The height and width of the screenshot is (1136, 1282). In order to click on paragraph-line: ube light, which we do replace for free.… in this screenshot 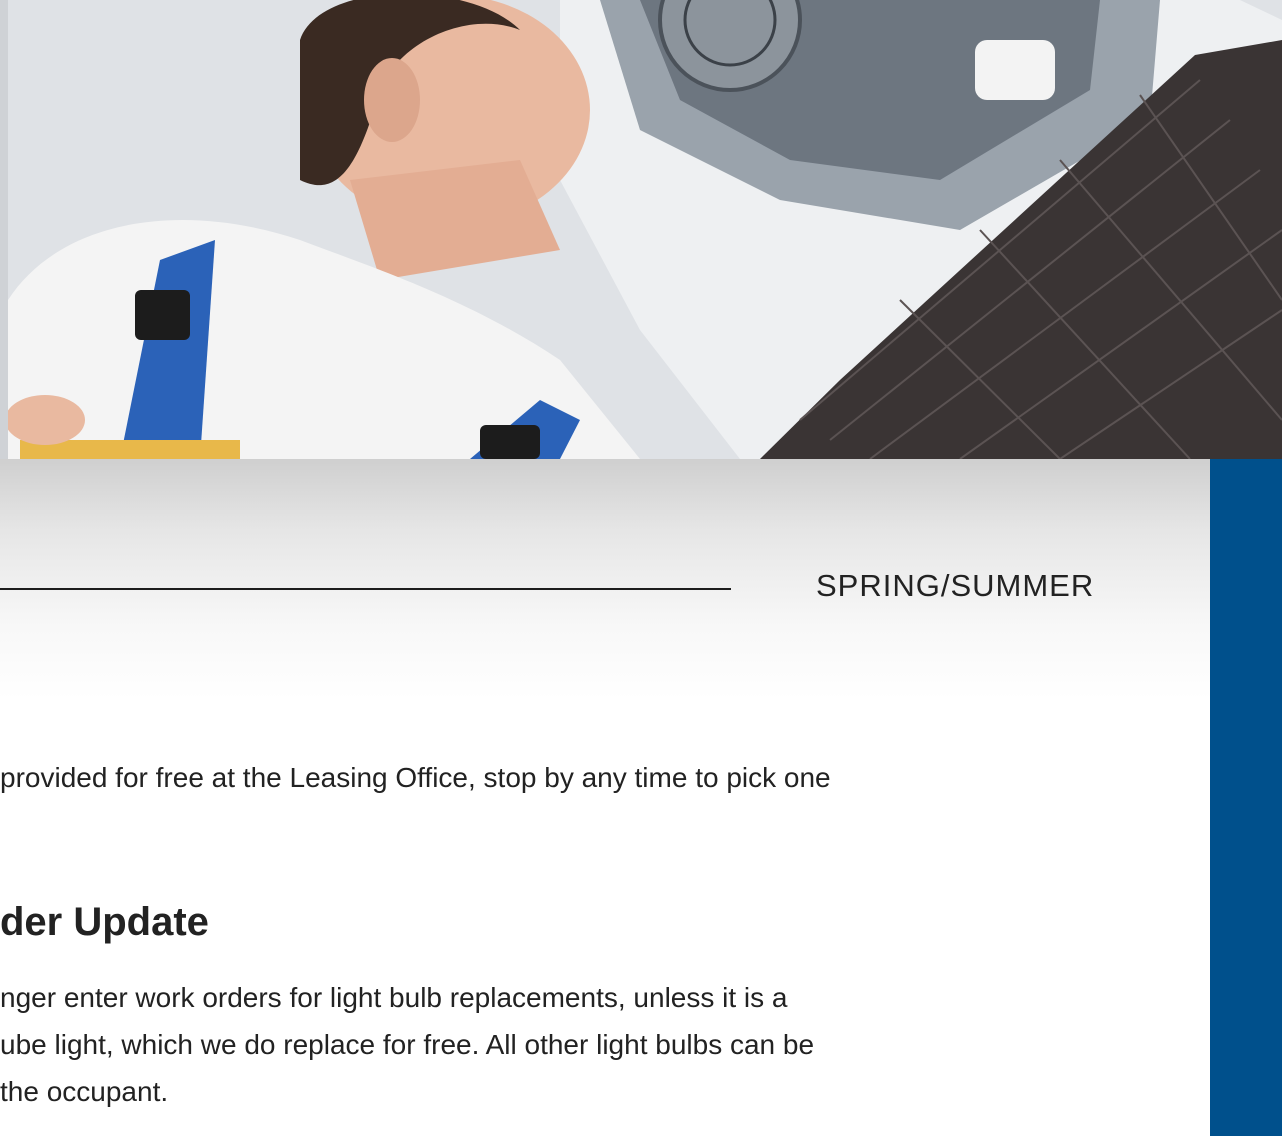, I will do `click(407, 1044)`.